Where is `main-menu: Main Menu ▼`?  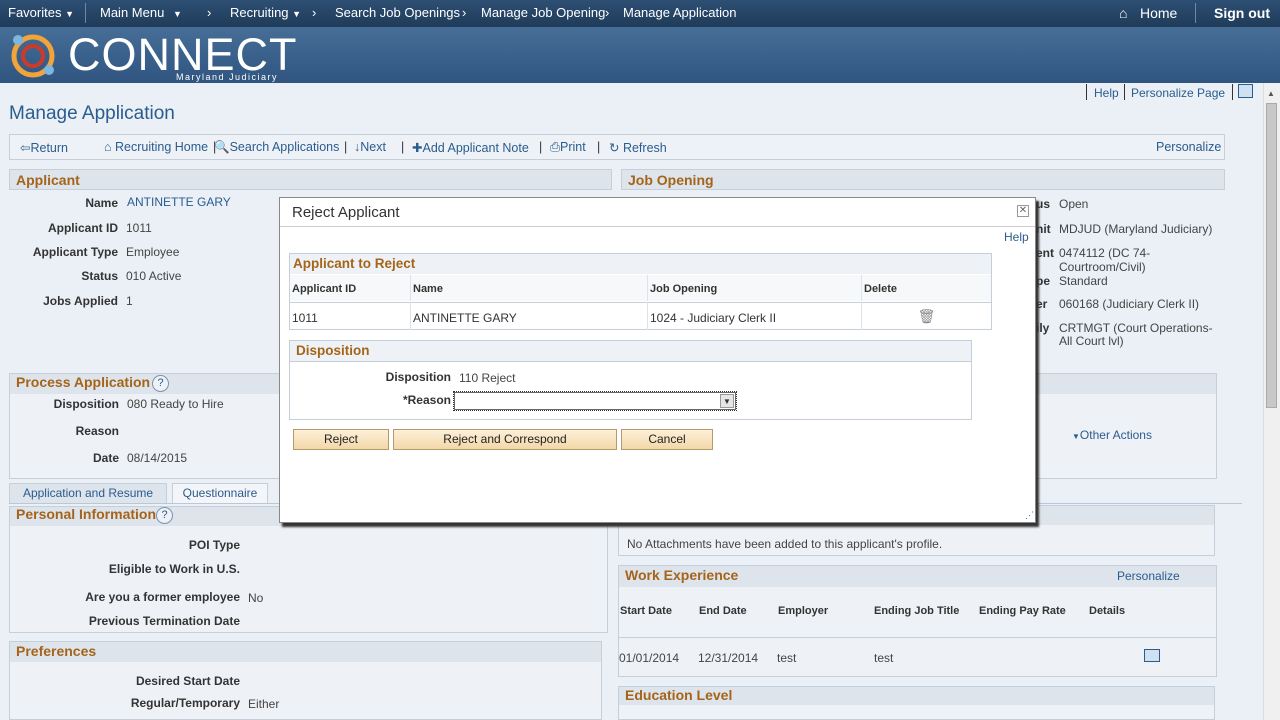
main-menu: Main Menu ▼ is located at coordinates (141, 12).